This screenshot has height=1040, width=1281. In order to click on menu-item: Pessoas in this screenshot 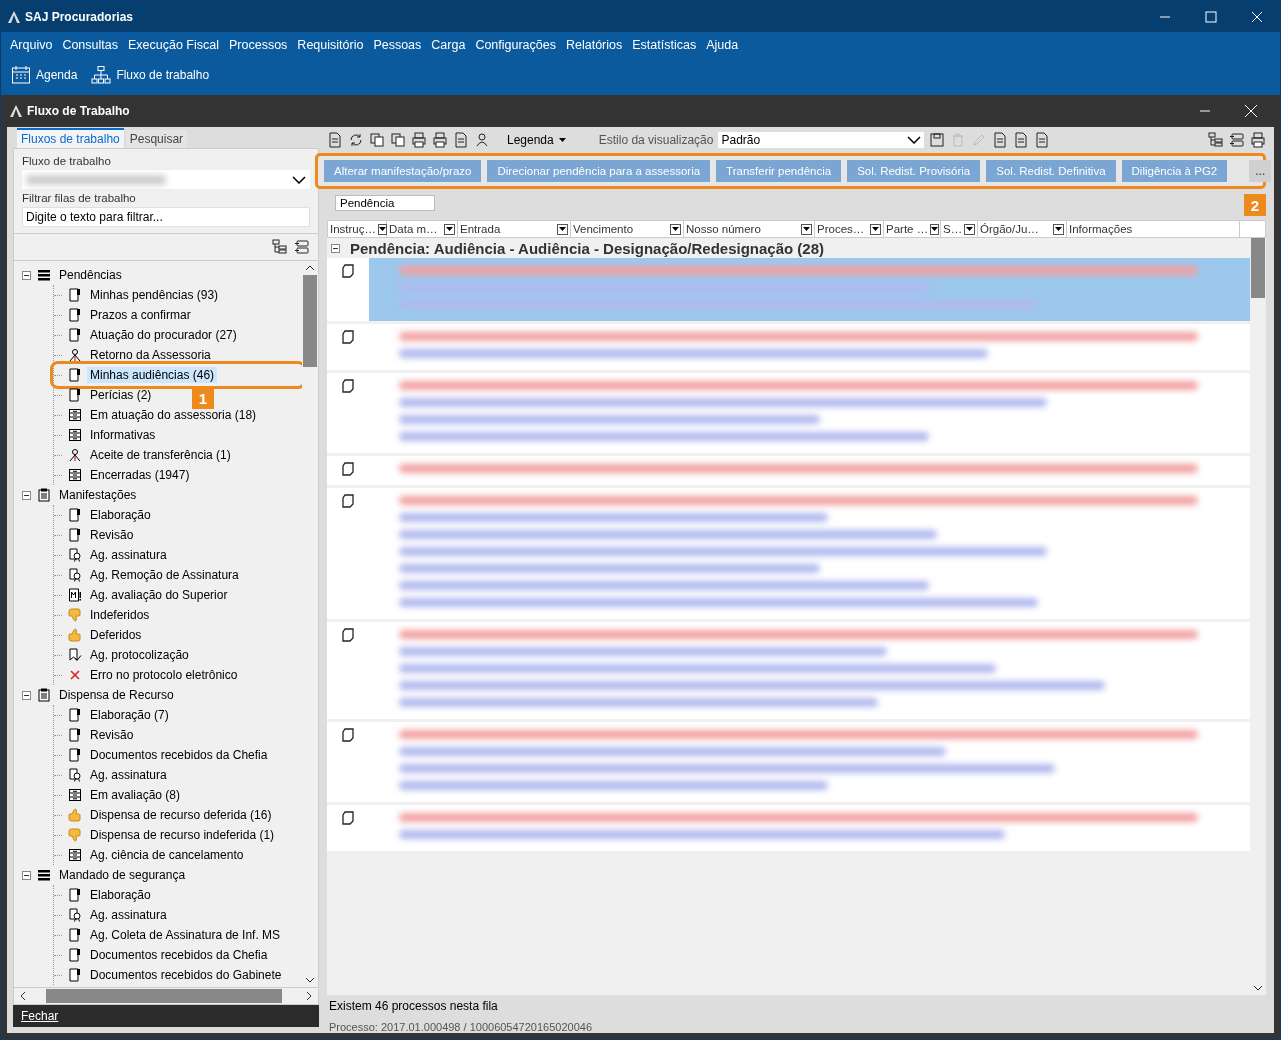, I will do `click(397, 45)`.